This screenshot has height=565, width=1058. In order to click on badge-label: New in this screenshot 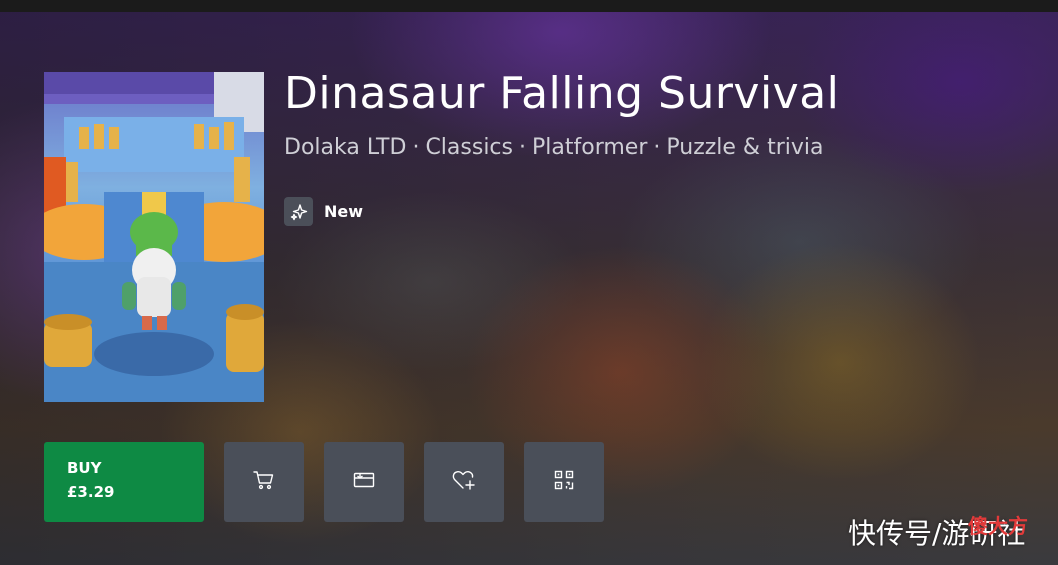, I will do `click(344, 211)`.